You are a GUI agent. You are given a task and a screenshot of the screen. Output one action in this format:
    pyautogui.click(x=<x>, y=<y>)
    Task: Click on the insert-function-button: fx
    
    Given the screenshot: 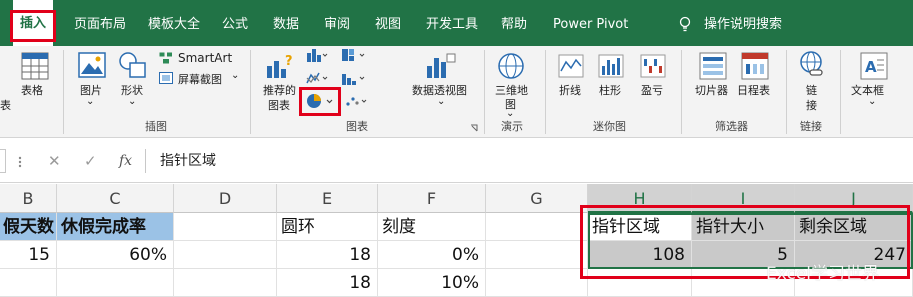 What is the action you would take?
    pyautogui.click(x=125, y=161)
    